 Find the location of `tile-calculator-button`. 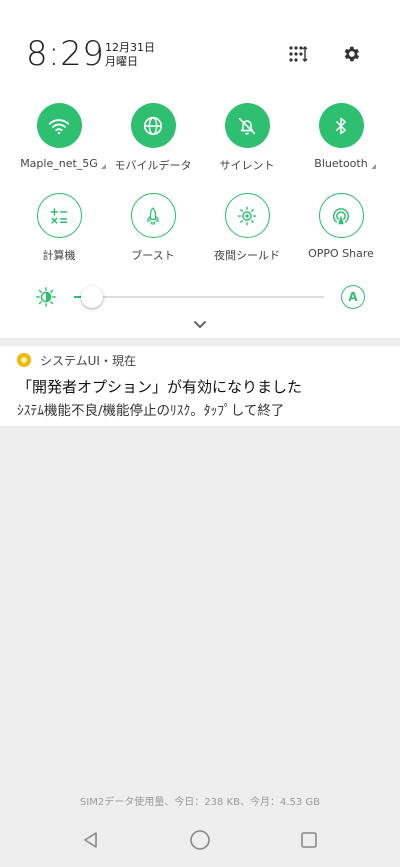

tile-calculator-button is located at coordinates (59, 215).